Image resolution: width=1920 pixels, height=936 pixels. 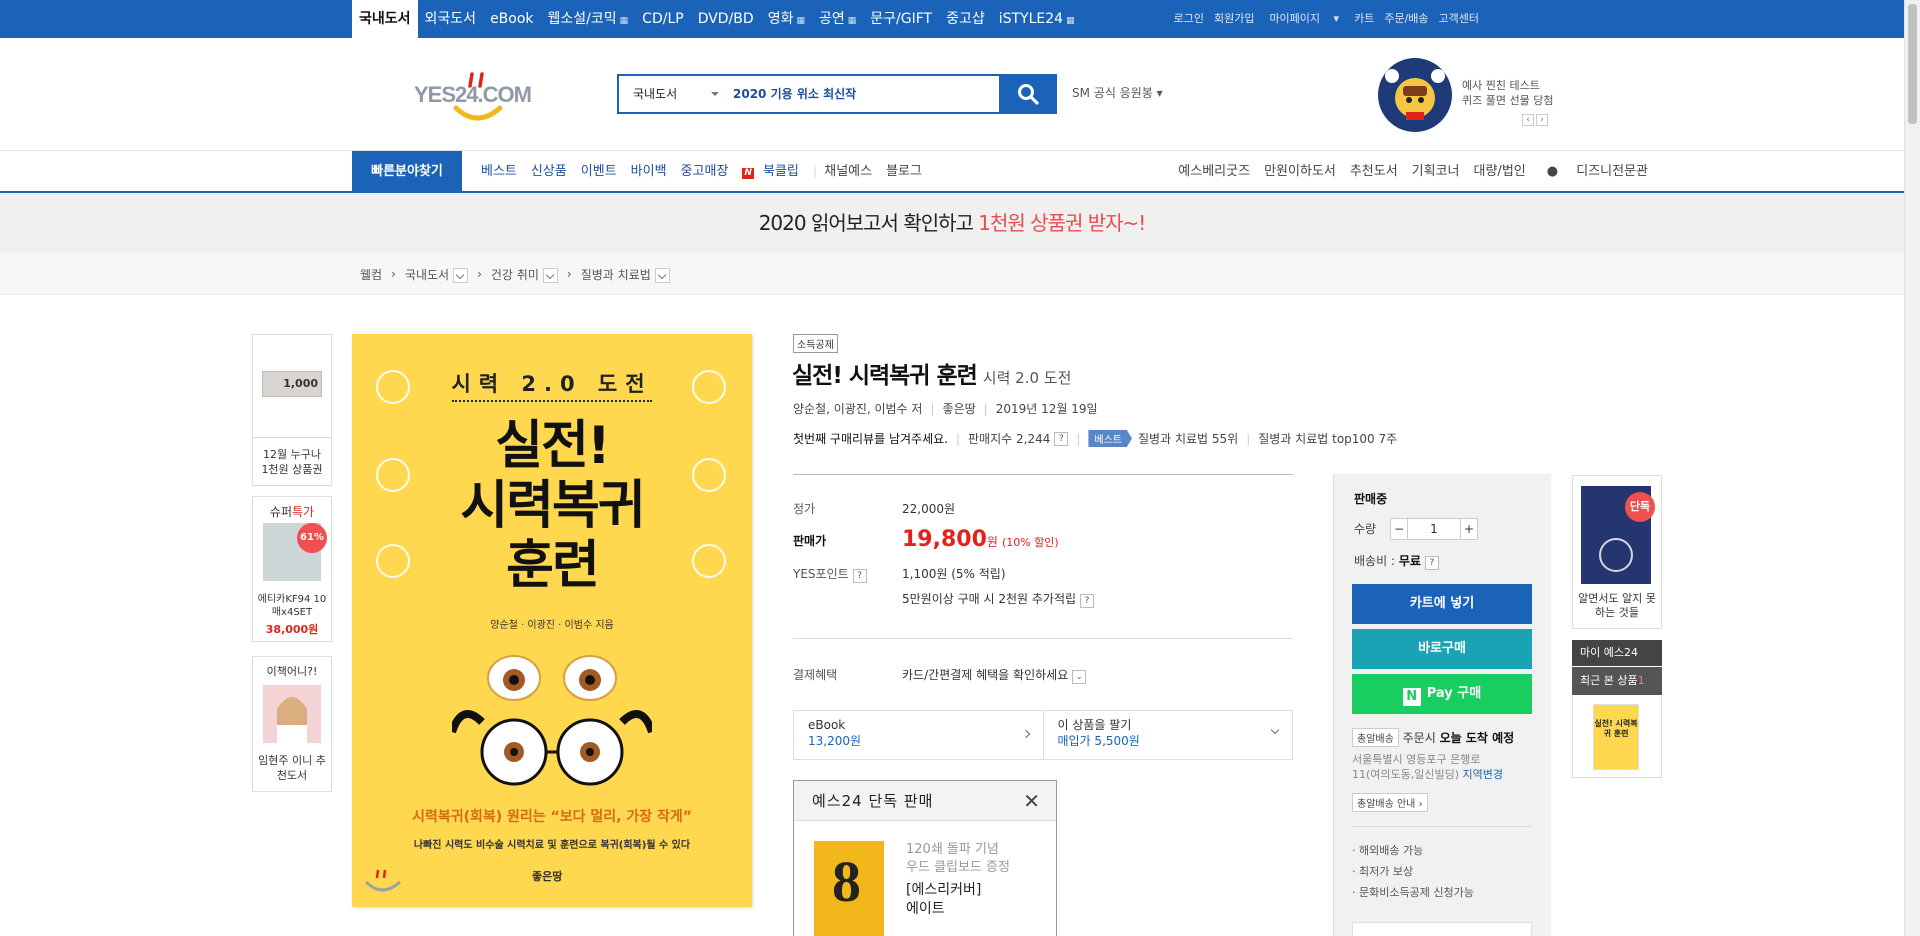 I want to click on search-category-select: 국내도서, so click(x=675, y=94).